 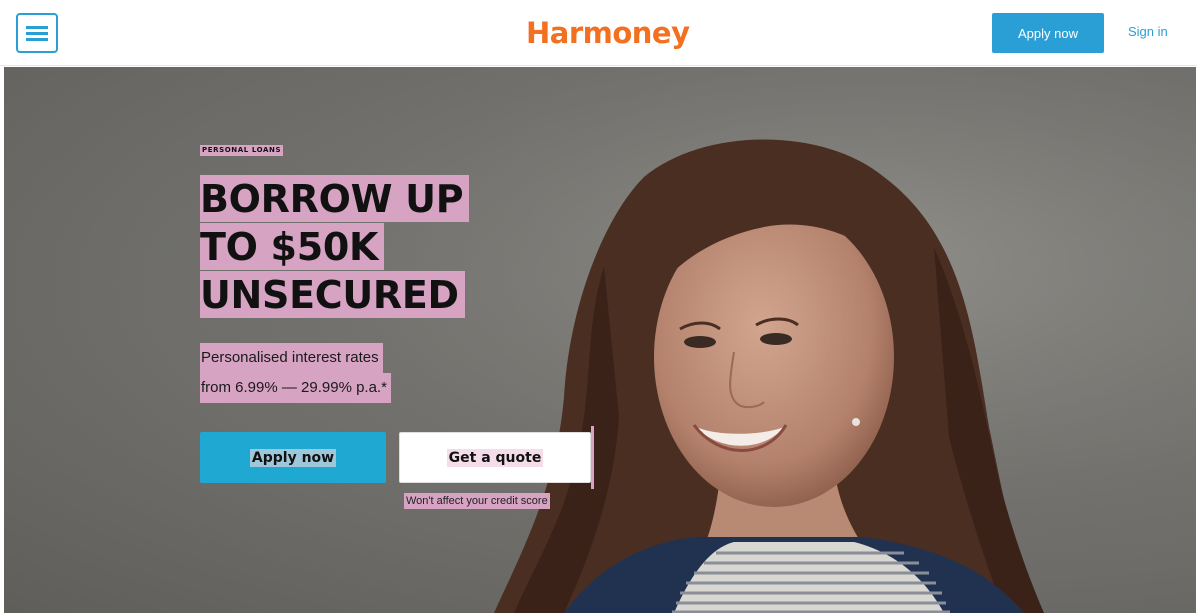 What do you see at coordinates (295, 388) in the screenshot?
I see `subtext-line-2: from 6.99% — 29.99% p.a.*` at bounding box center [295, 388].